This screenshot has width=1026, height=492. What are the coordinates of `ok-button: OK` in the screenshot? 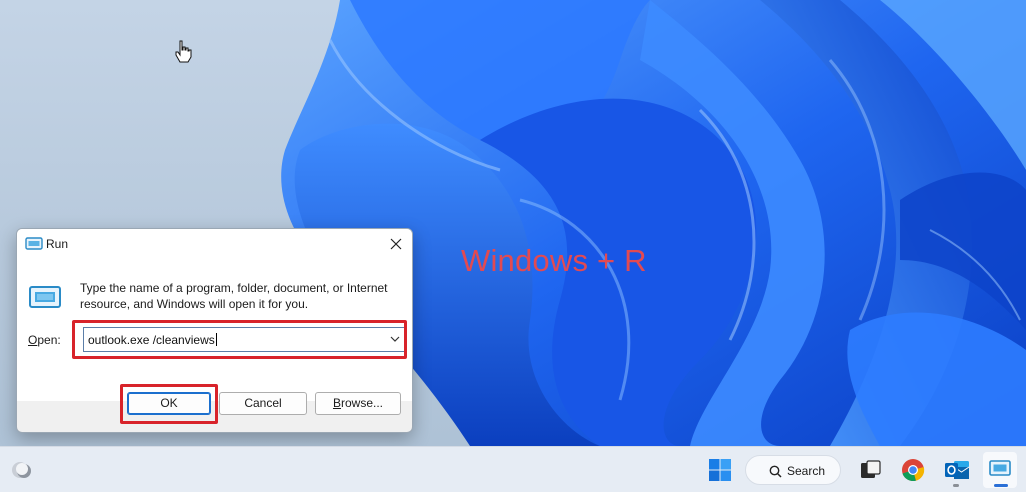 It's located at (169, 403).